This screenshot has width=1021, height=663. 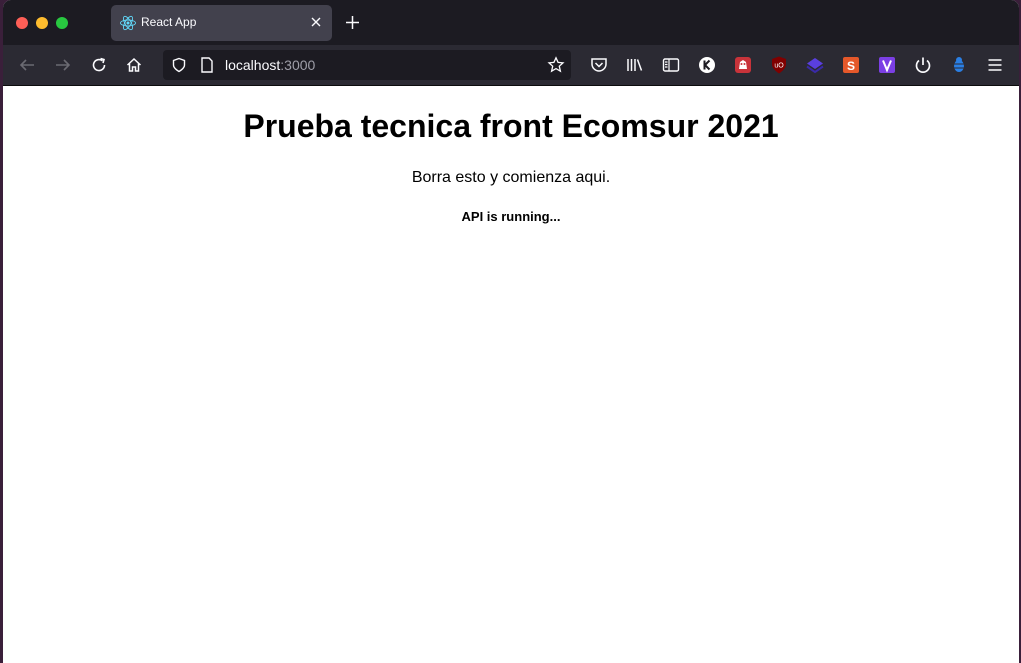 What do you see at coordinates (887, 65) in the screenshot?
I see `extension-v-icon` at bounding box center [887, 65].